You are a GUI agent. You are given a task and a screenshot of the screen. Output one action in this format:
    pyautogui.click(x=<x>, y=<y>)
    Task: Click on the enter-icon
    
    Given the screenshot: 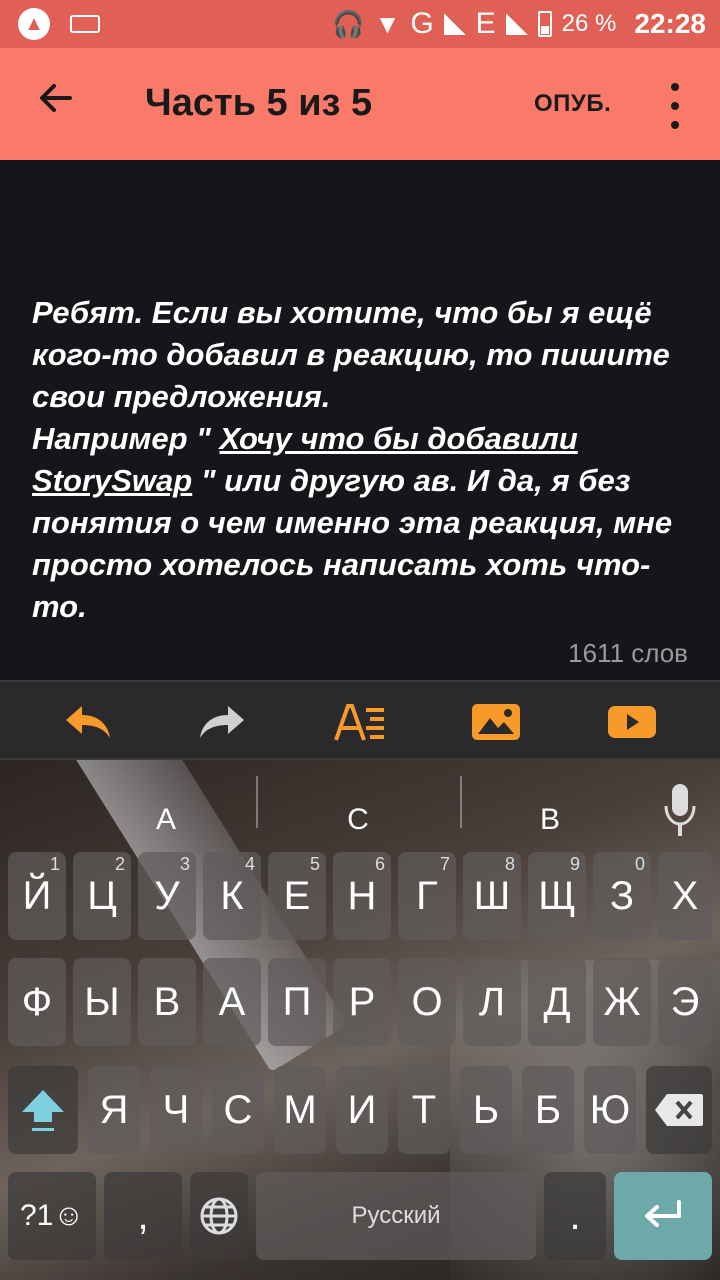 What is the action you would take?
    pyautogui.click(x=663, y=1213)
    